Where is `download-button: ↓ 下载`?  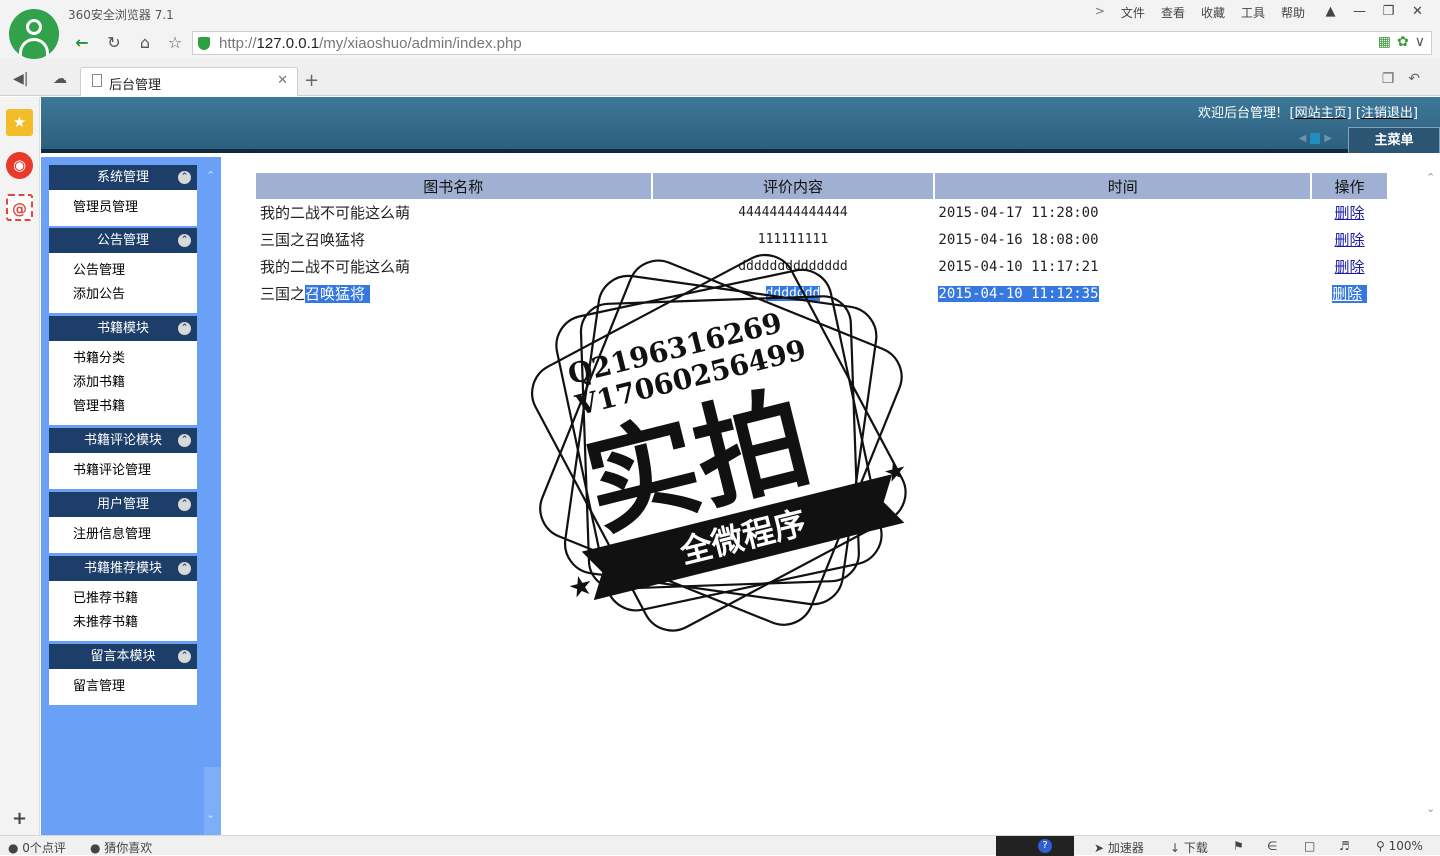 download-button: ↓ 下载 is located at coordinates (1189, 847).